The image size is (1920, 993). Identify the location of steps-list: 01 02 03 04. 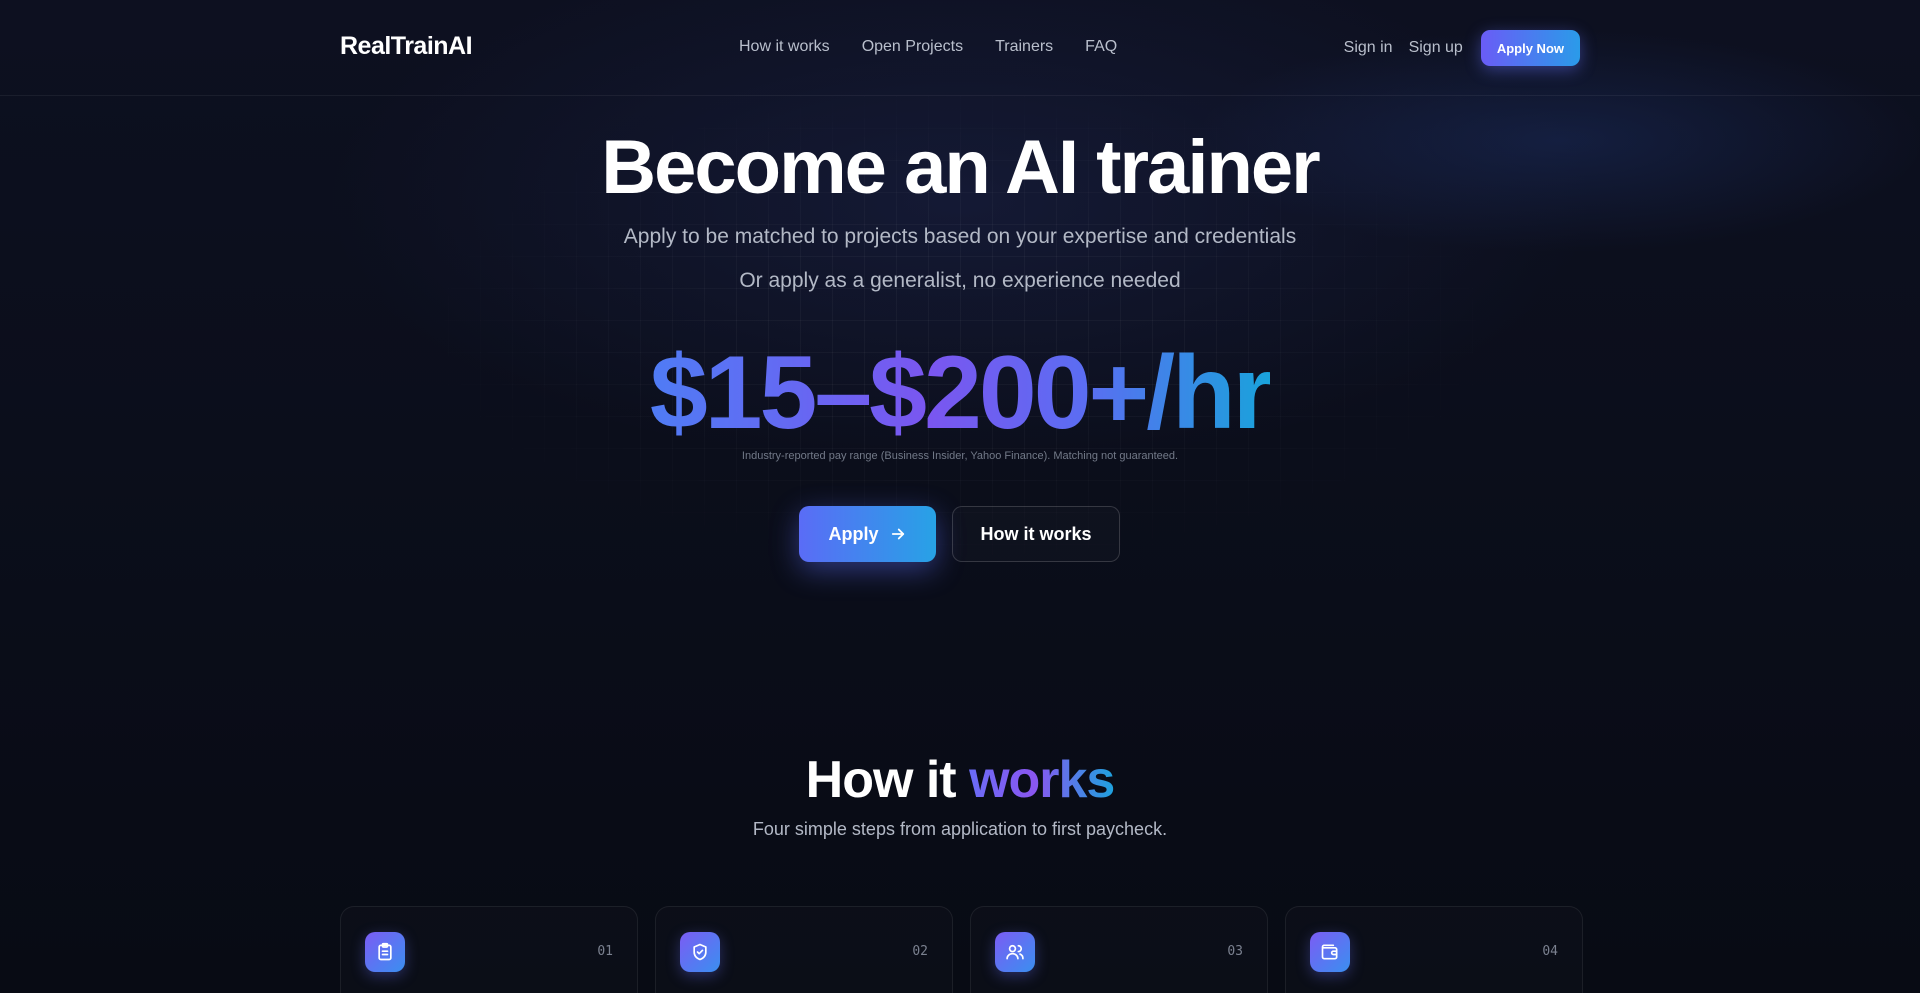
(961, 949).